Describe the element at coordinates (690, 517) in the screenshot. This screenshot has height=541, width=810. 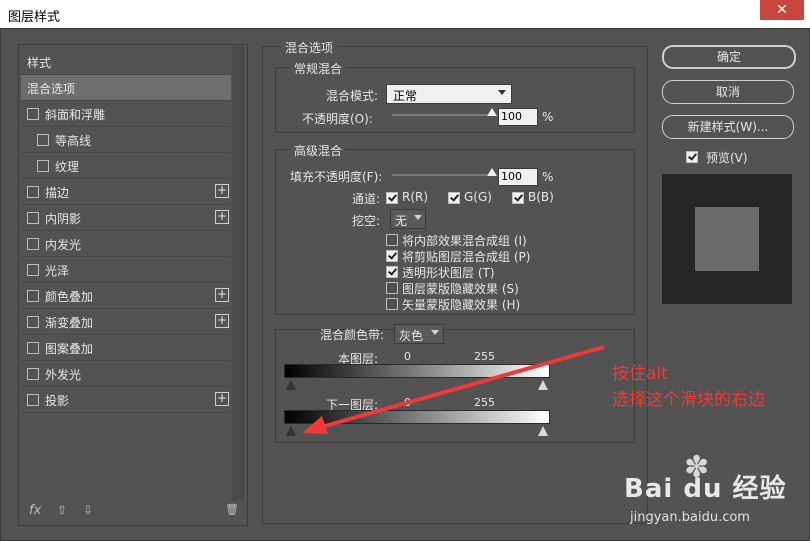
I see `watermark-url: jingyan.baidu.com` at that location.